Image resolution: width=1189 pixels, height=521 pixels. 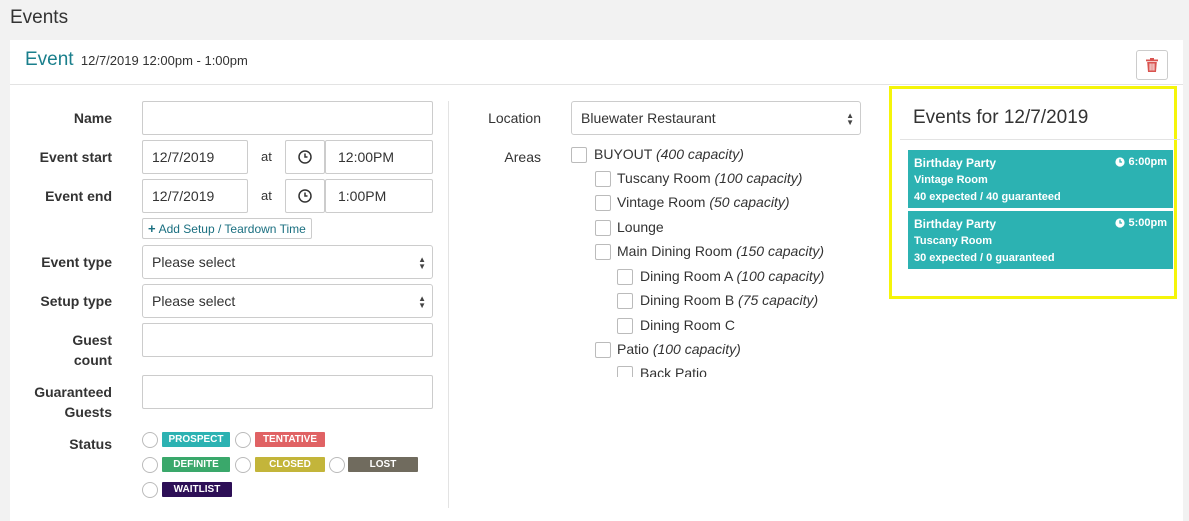 What do you see at coordinates (266, 195) in the screenshot?
I see `end-at-label: at` at bounding box center [266, 195].